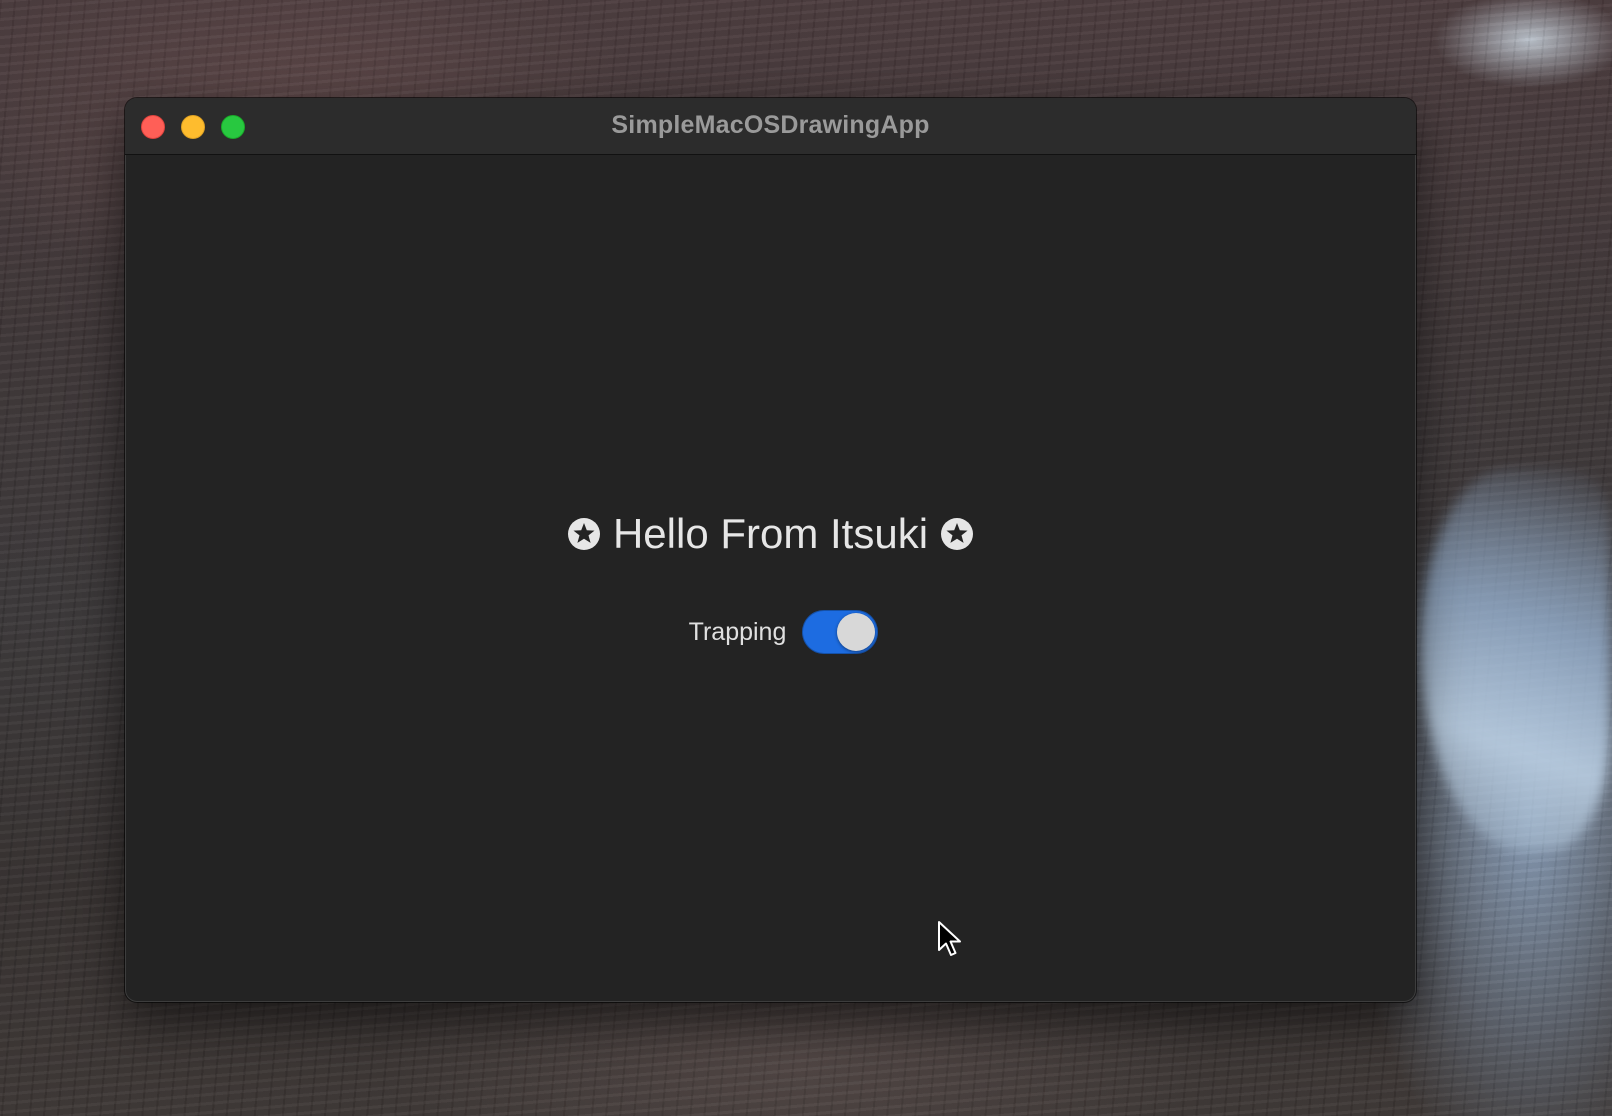 The width and height of the screenshot is (1612, 1116). I want to click on window-title: SimpleMacOSDrawingApp, so click(770, 125).